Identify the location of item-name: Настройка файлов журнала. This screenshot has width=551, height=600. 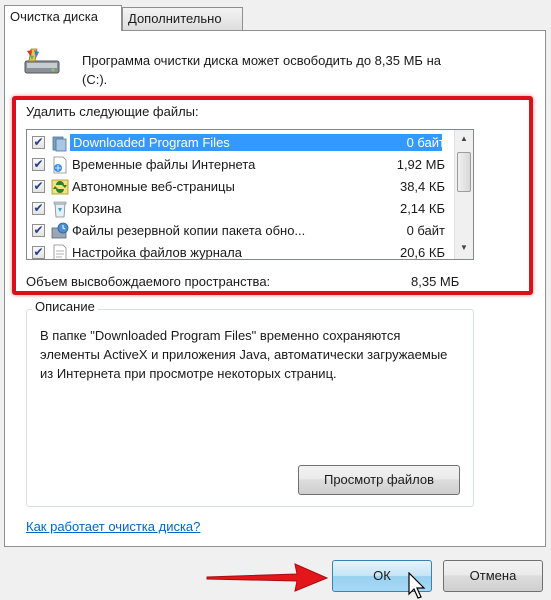
(157, 252).